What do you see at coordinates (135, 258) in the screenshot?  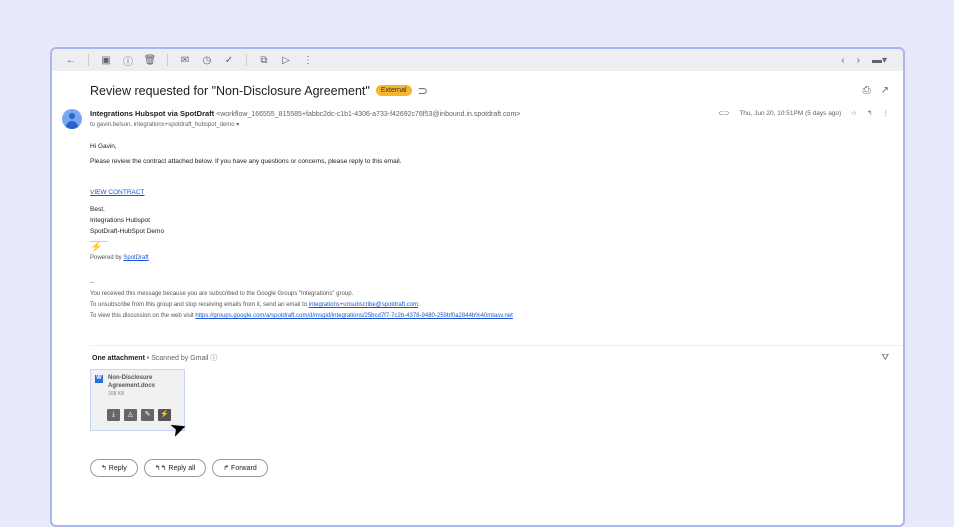 I see `spotdraft-link: SpotDraft` at bounding box center [135, 258].